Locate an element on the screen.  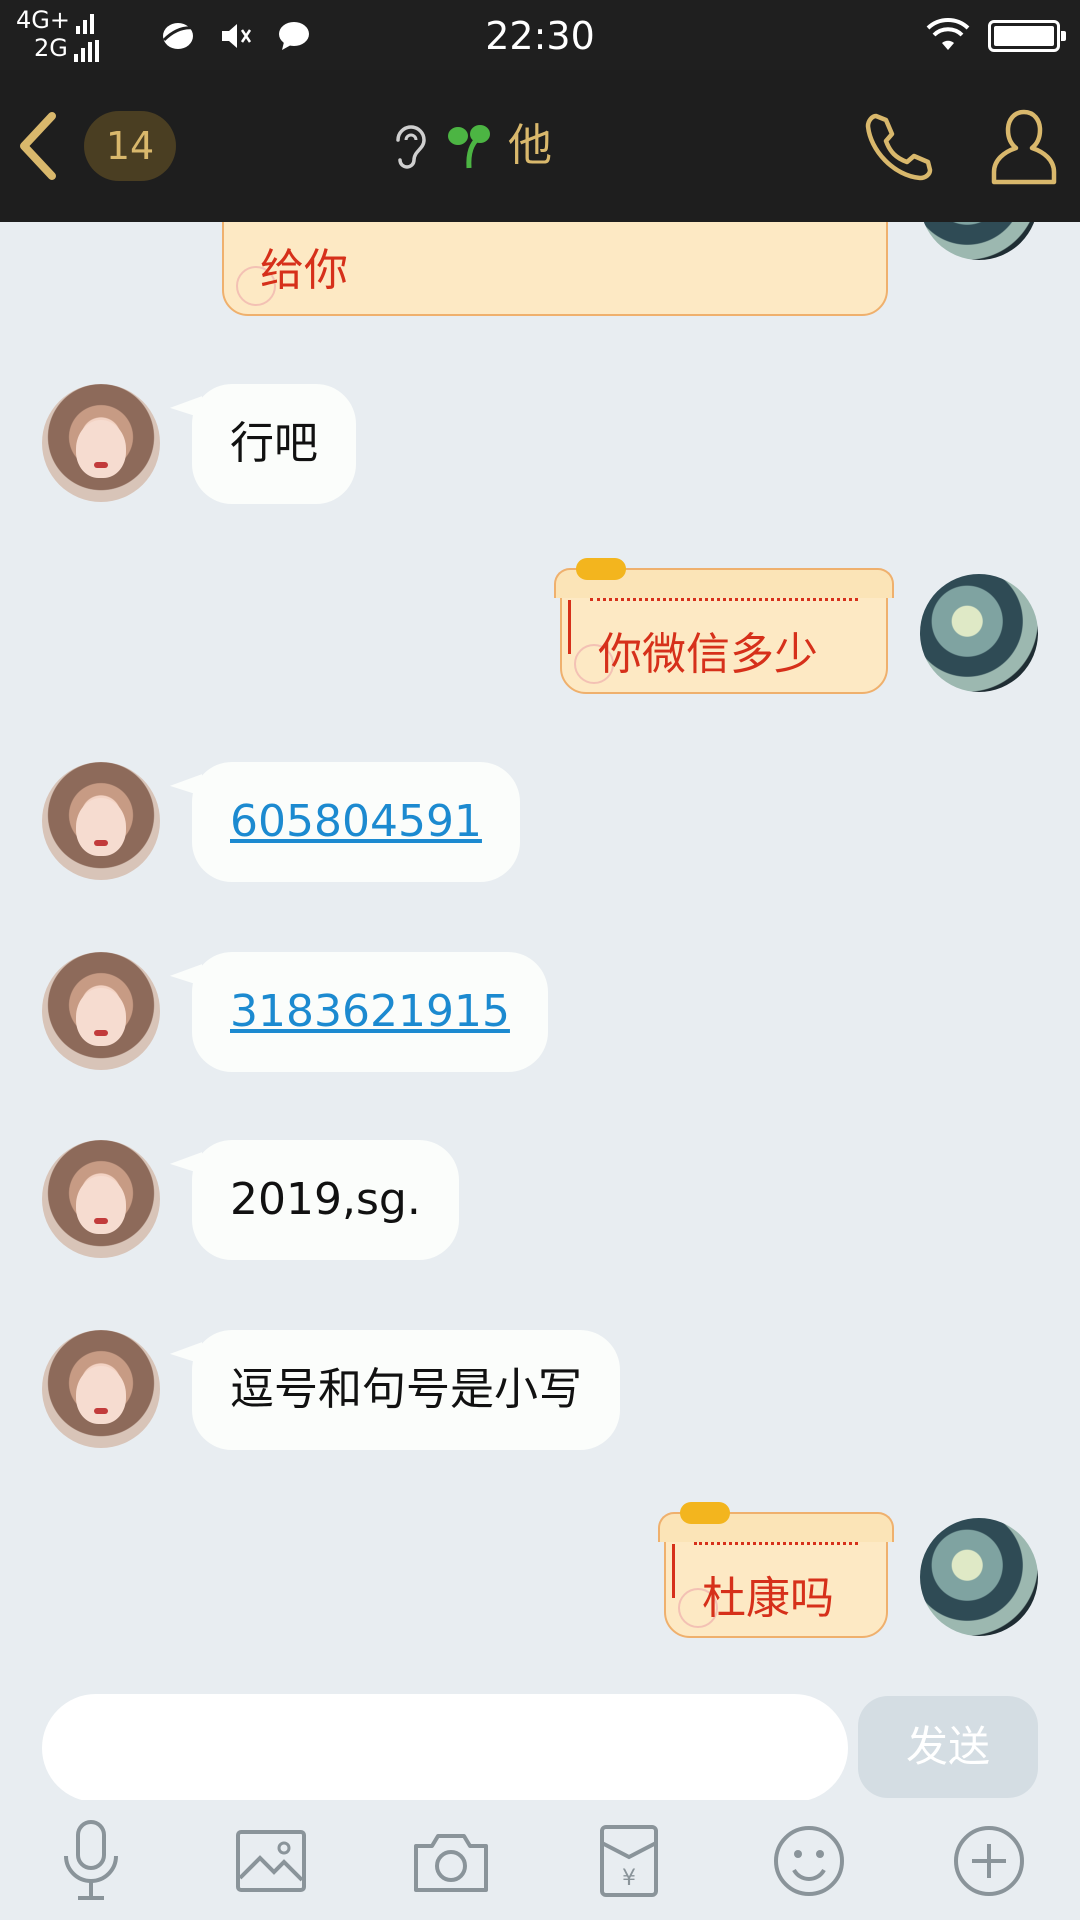
message-text: 行吧 is located at coordinates (274, 443).